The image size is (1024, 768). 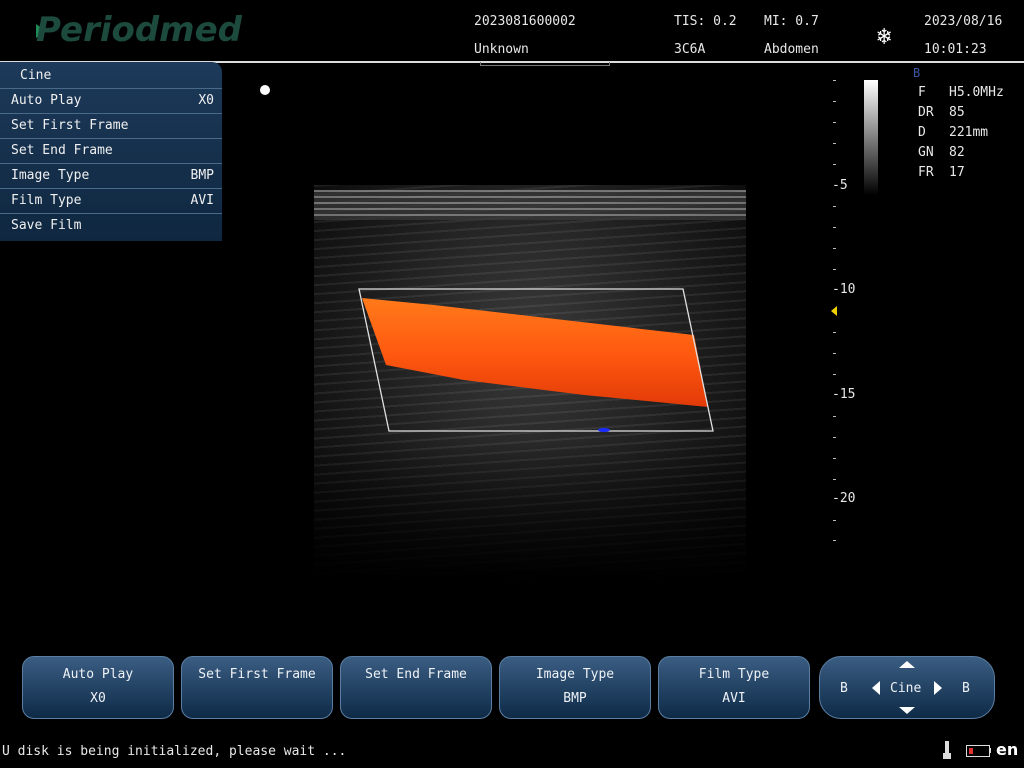 What do you see at coordinates (834, 311) in the screenshot?
I see `focus-marker-icon` at bounding box center [834, 311].